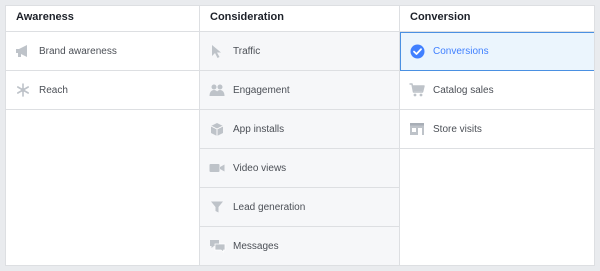 This screenshot has width=600, height=271. What do you see at coordinates (497, 129) in the screenshot?
I see `option-store-visits: Store visits` at bounding box center [497, 129].